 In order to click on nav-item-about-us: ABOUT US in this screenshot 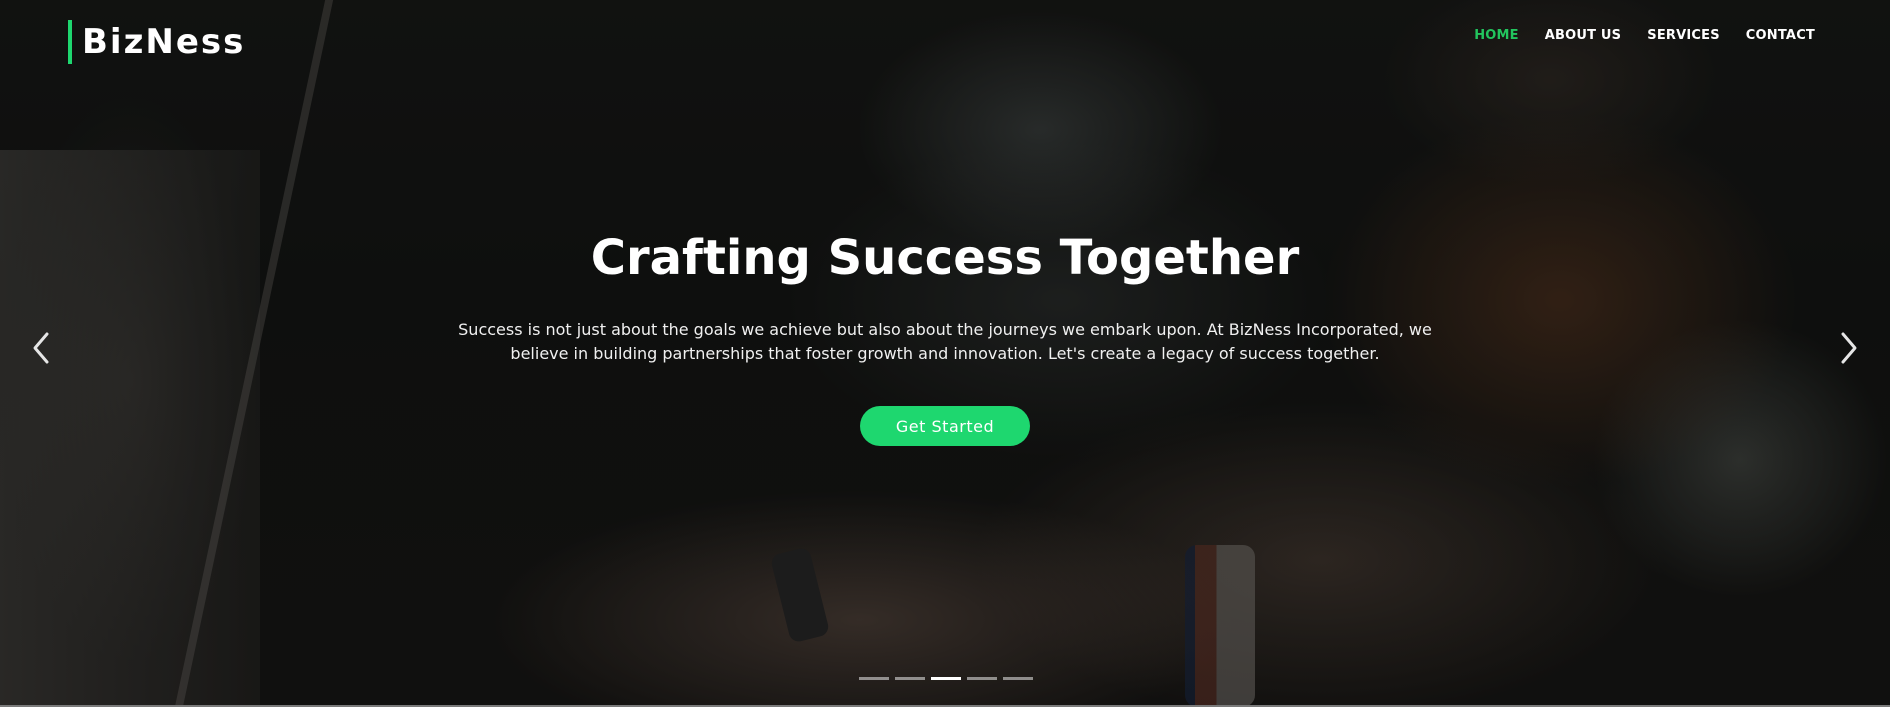, I will do `click(1583, 35)`.